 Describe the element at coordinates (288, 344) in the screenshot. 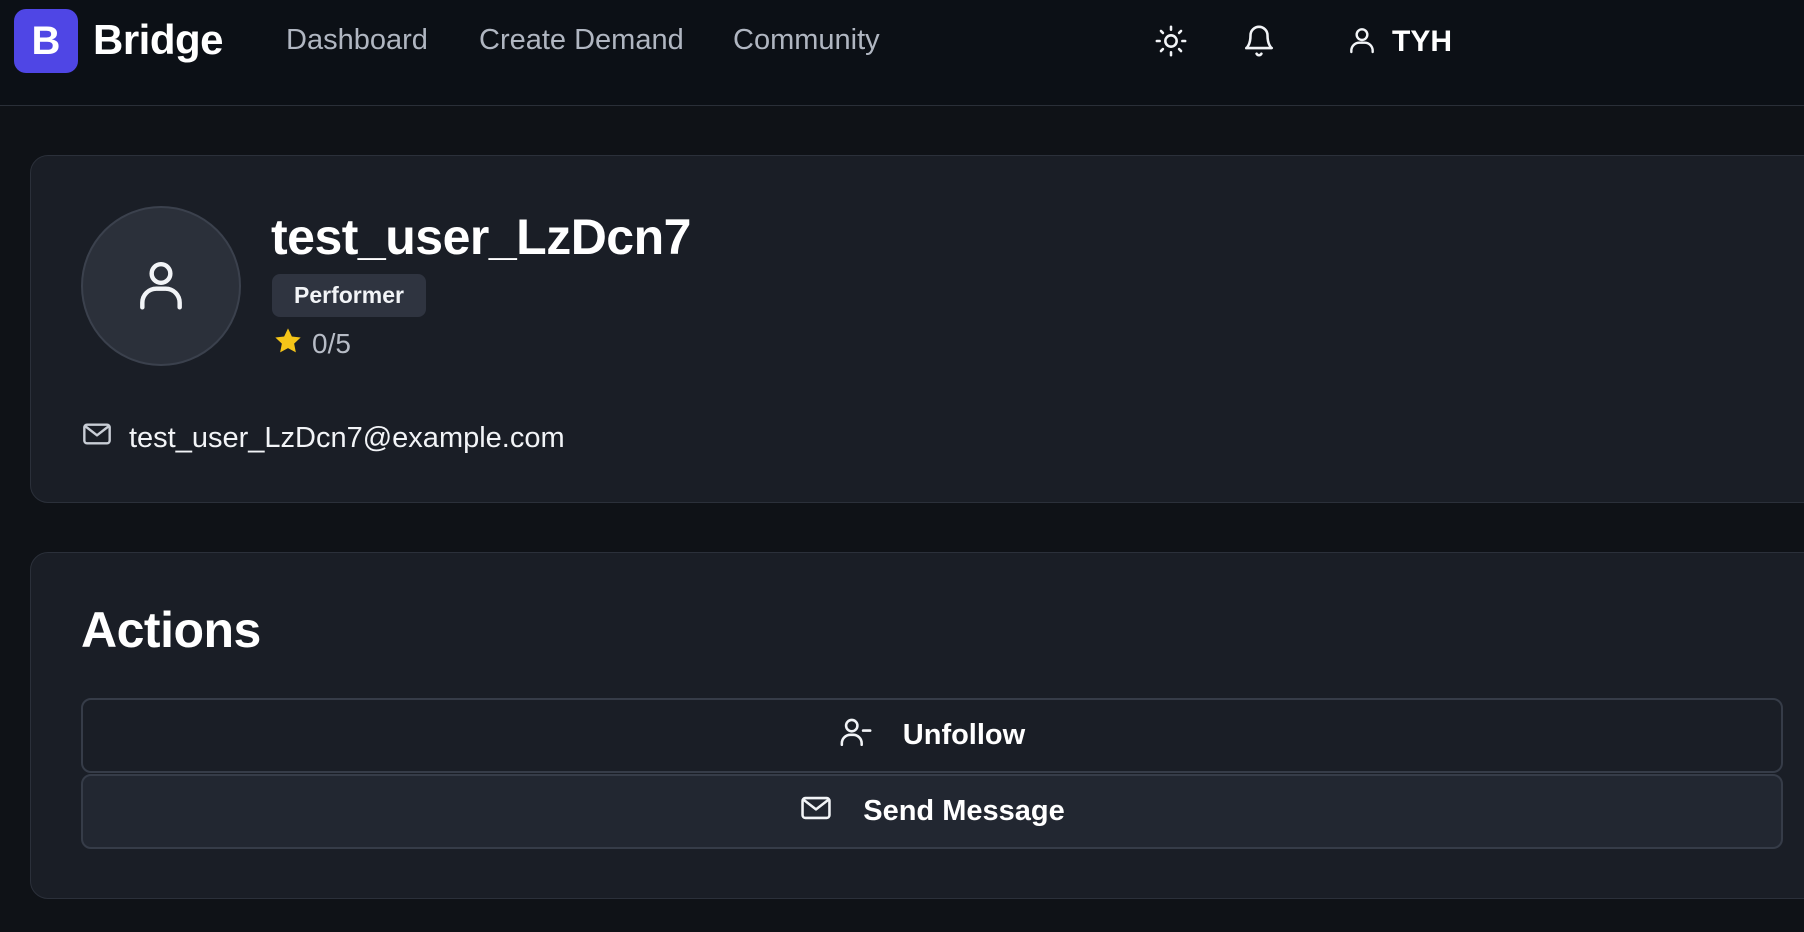

I see `star-icon` at that location.